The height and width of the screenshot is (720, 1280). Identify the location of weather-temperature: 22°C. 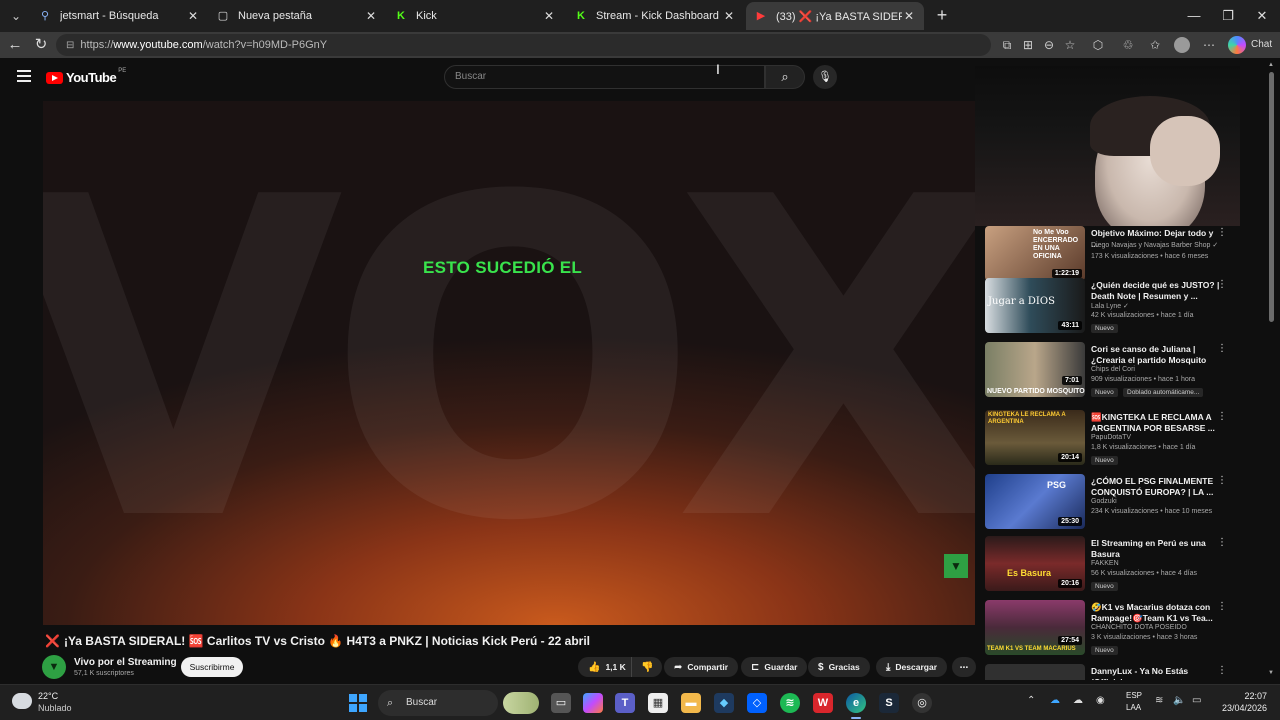
(48, 696).